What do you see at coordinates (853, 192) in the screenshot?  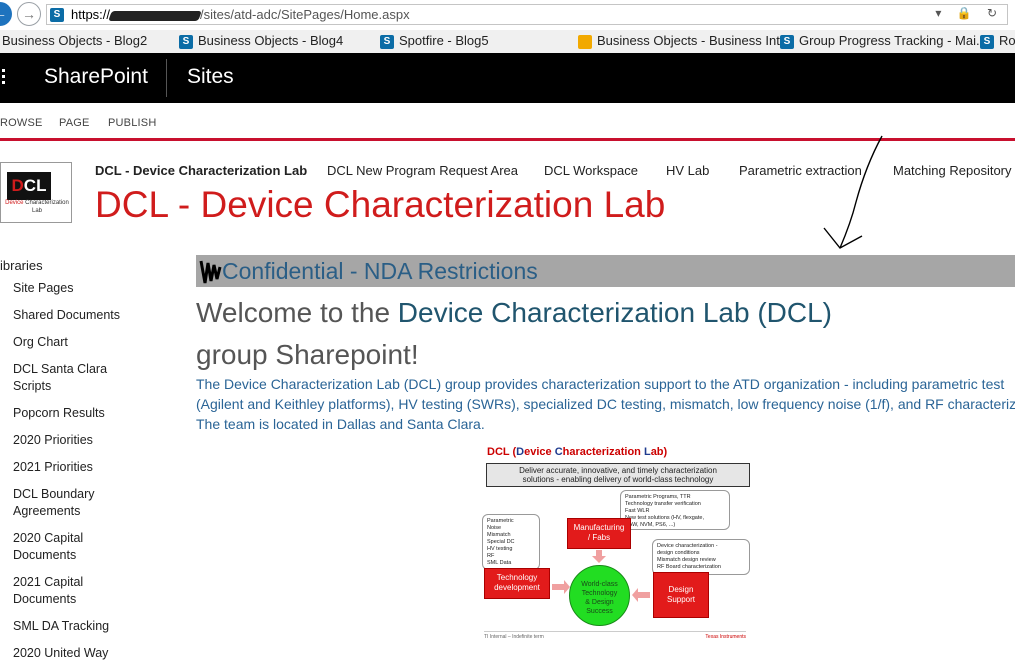 I see `annotation-arrow-icon` at bounding box center [853, 192].